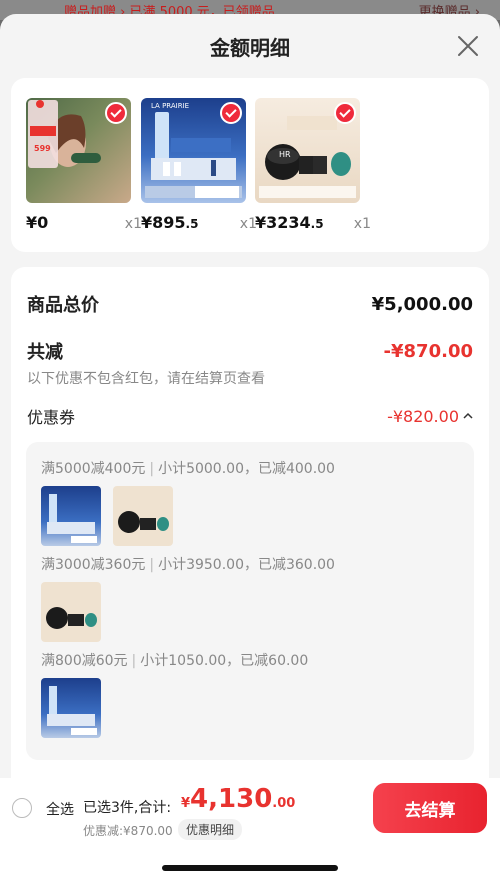 Image resolution: width=500 pixels, height=882 pixels. I want to click on product-image: LA PRAIRIE, so click(193, 150).